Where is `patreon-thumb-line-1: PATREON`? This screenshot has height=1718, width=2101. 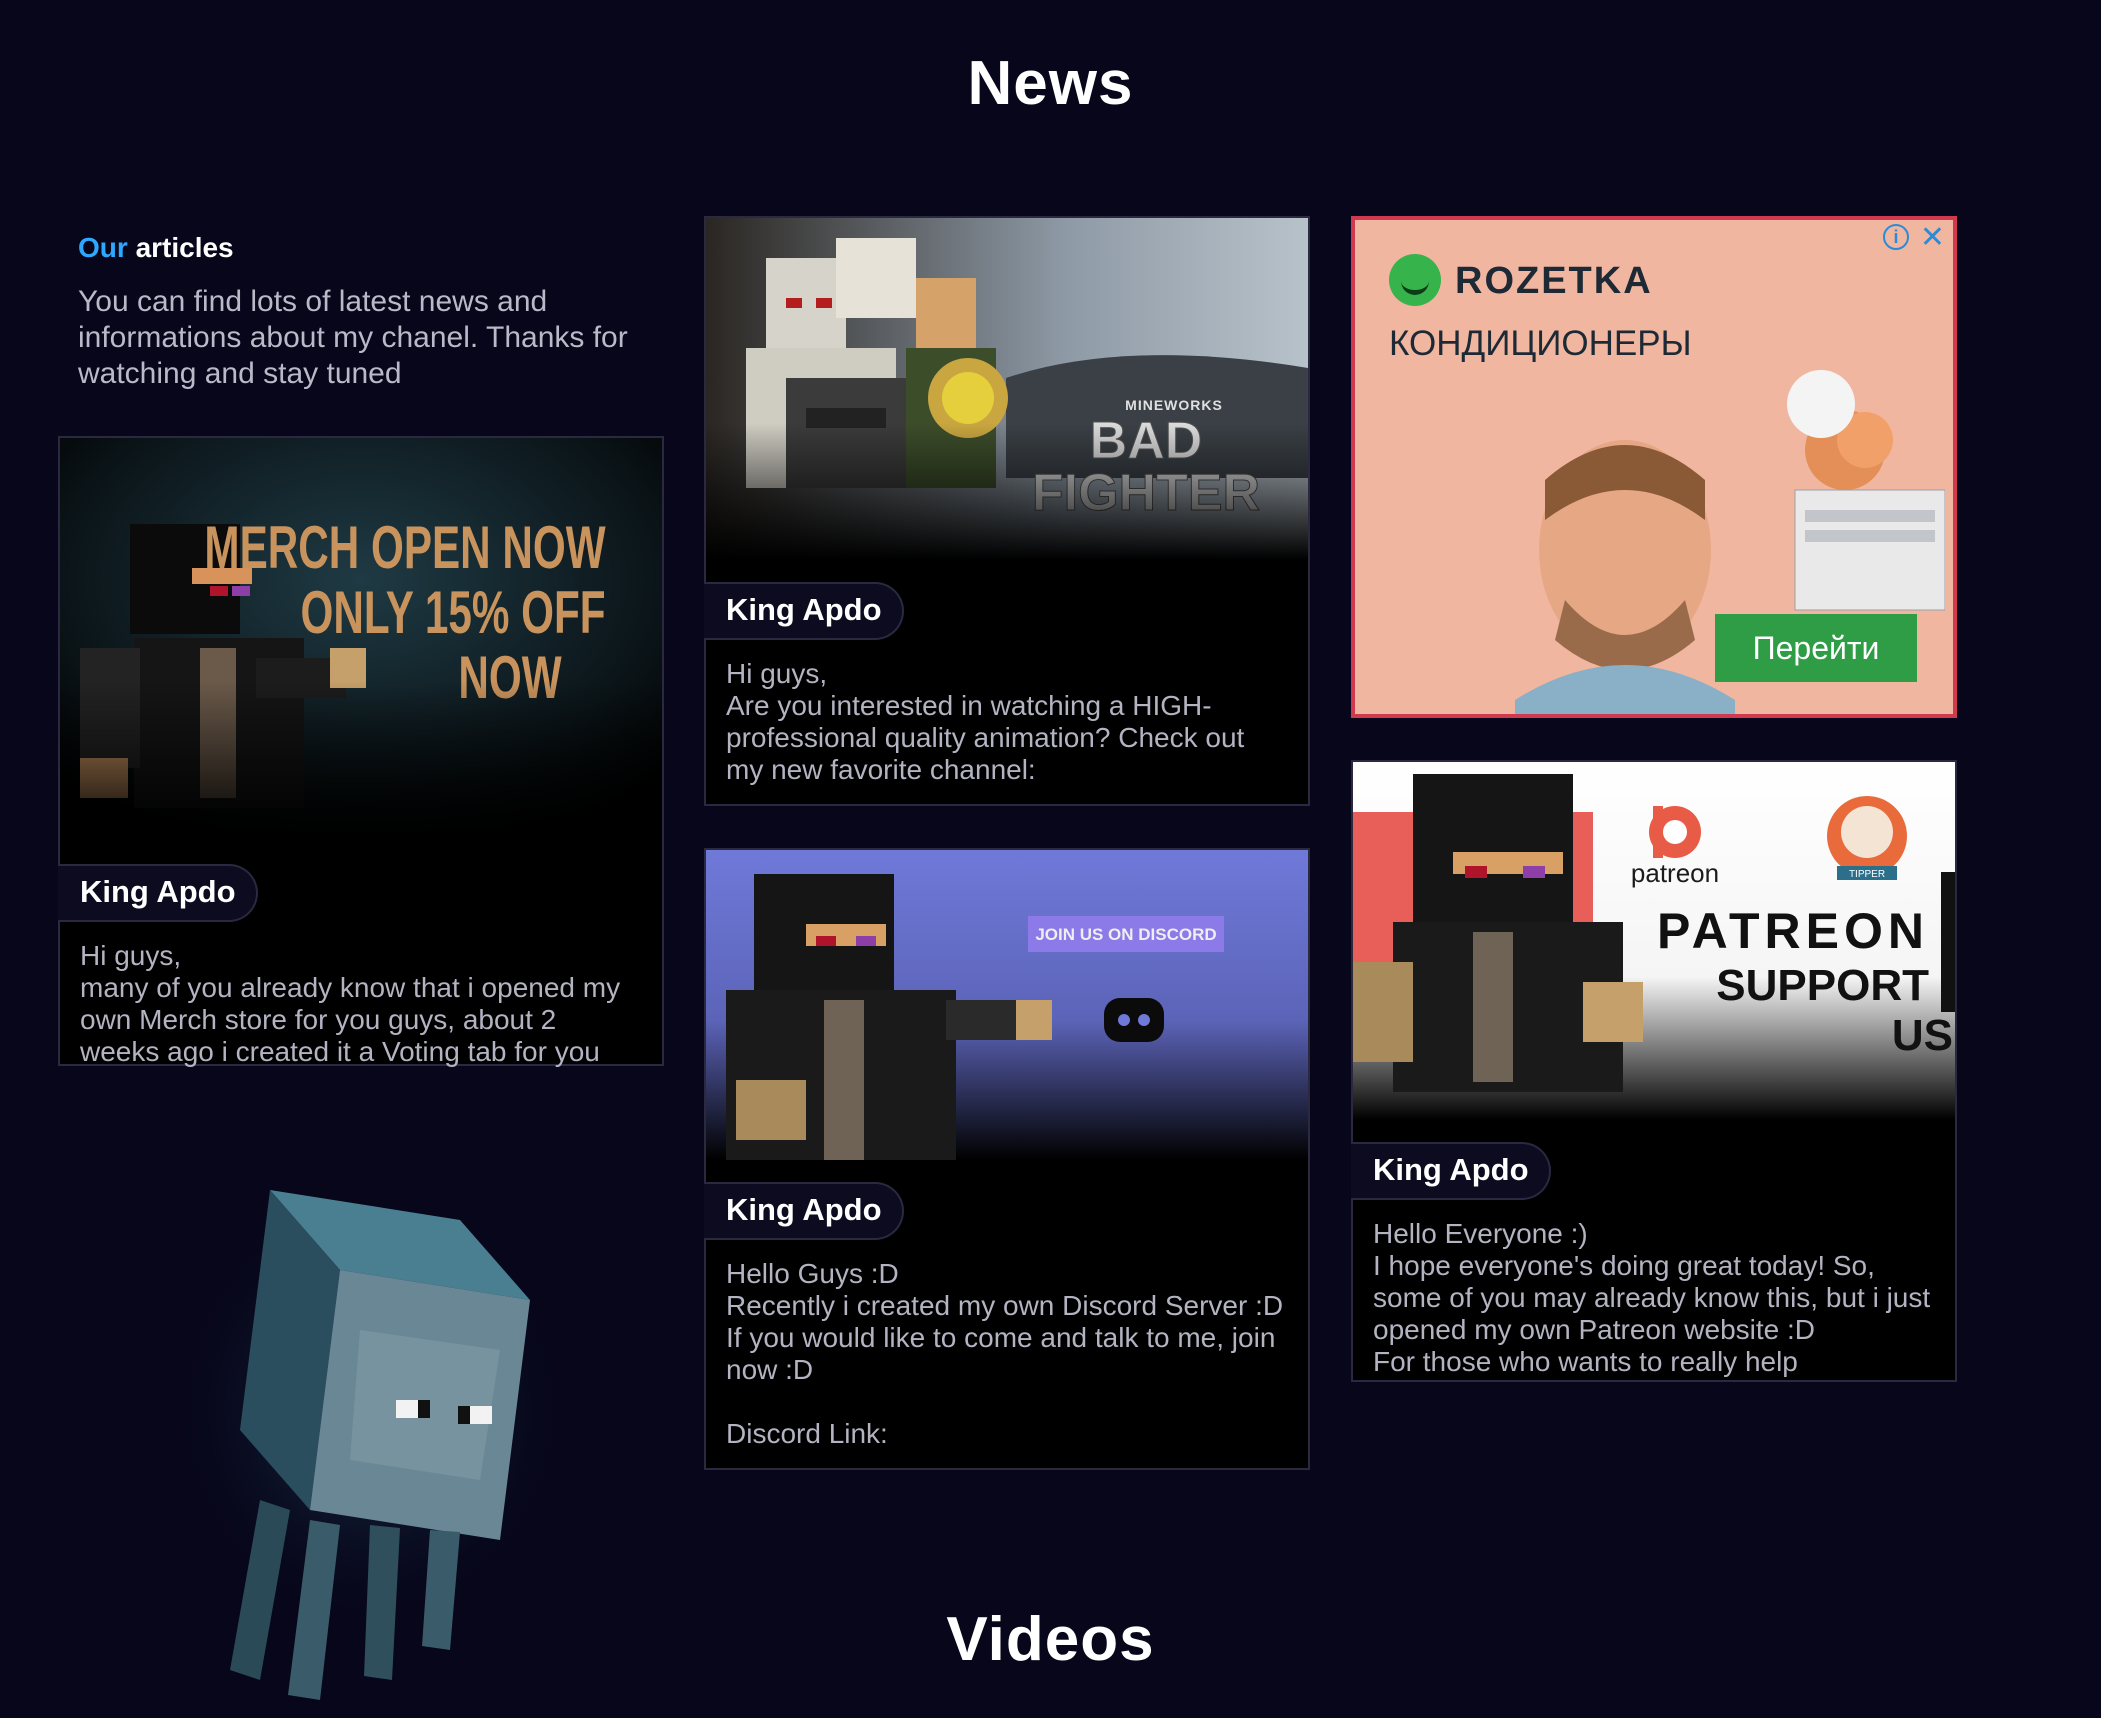 patreon-thumb-line-1: PATREON is located at coordinates (1793, 931).